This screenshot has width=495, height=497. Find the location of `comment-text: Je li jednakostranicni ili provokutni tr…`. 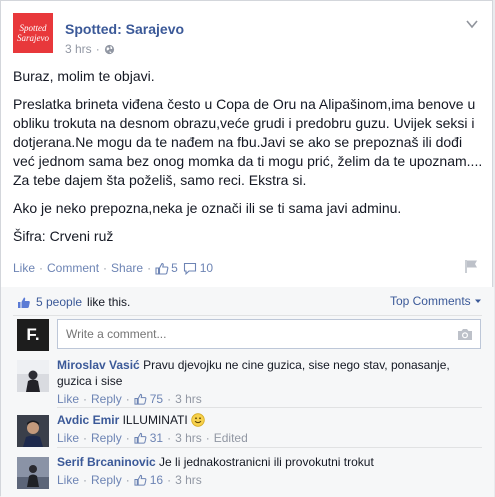

comment-text: Je li jednakostranicni ili provokutni tr… is located at coordinates (266, 462).